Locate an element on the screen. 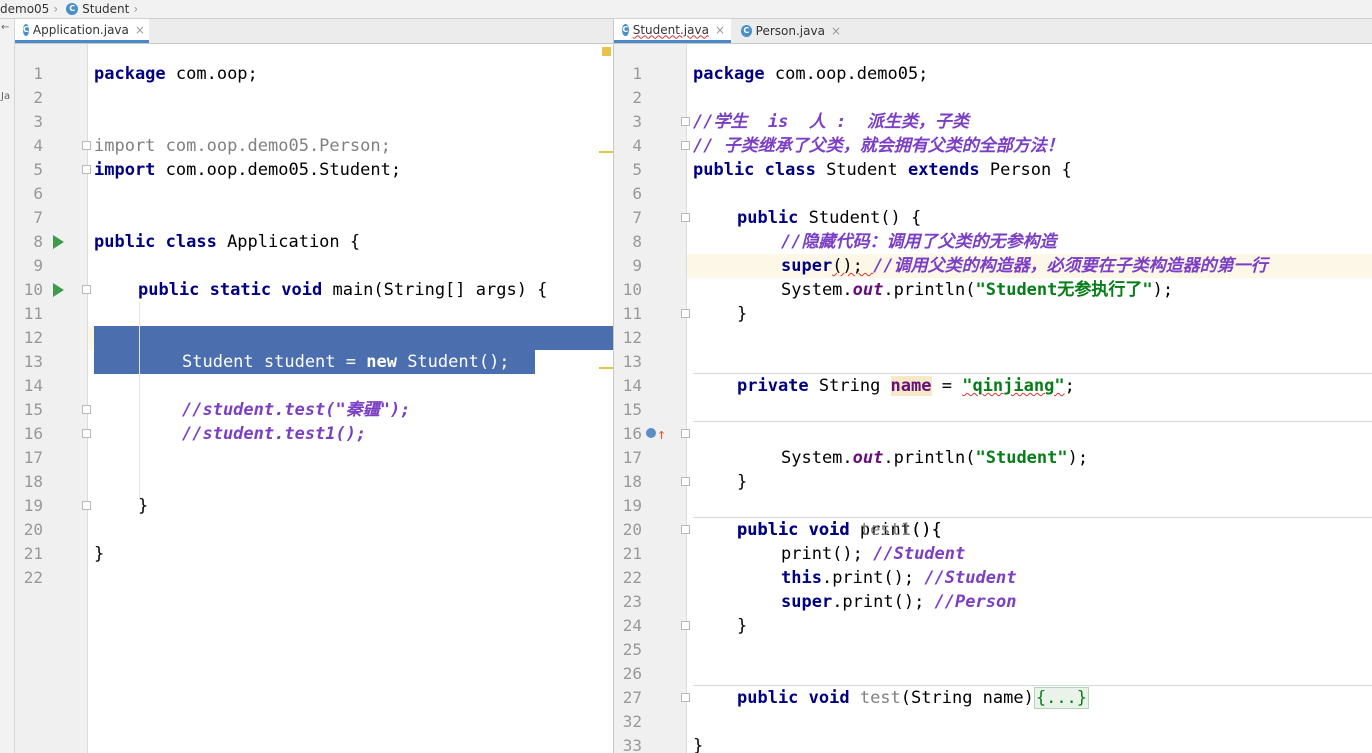  back-arrow-icon: ← is located at coordinates (5, 27).